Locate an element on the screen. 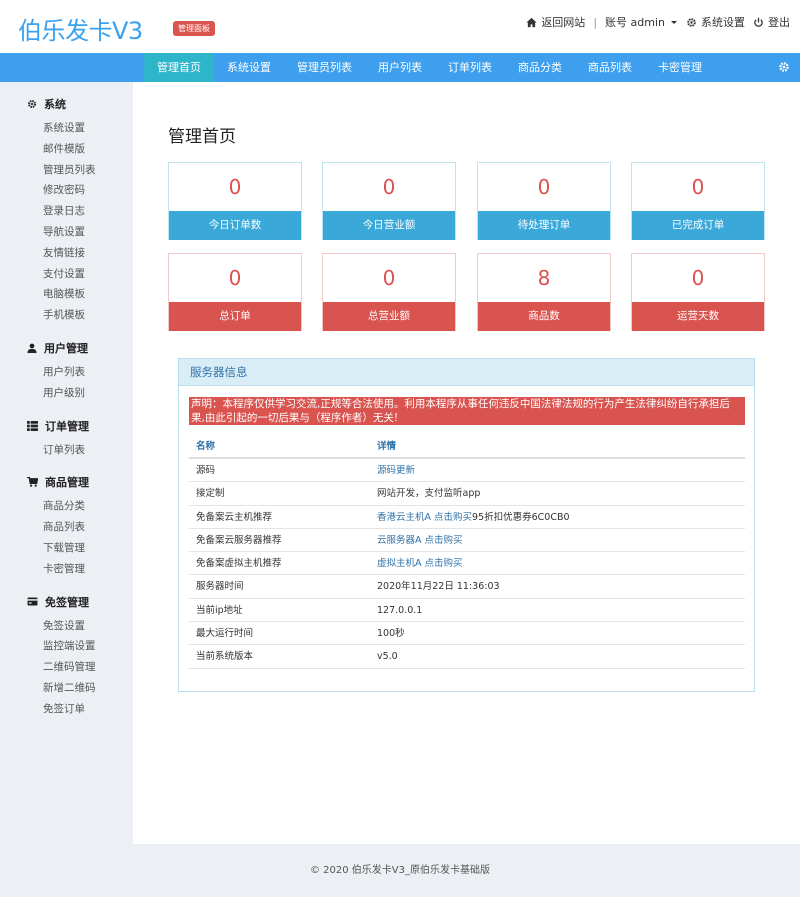  footer: © 2020 伯乐发卡V3_原伯乐发卡基础版 is located at coordinates (400, 870).